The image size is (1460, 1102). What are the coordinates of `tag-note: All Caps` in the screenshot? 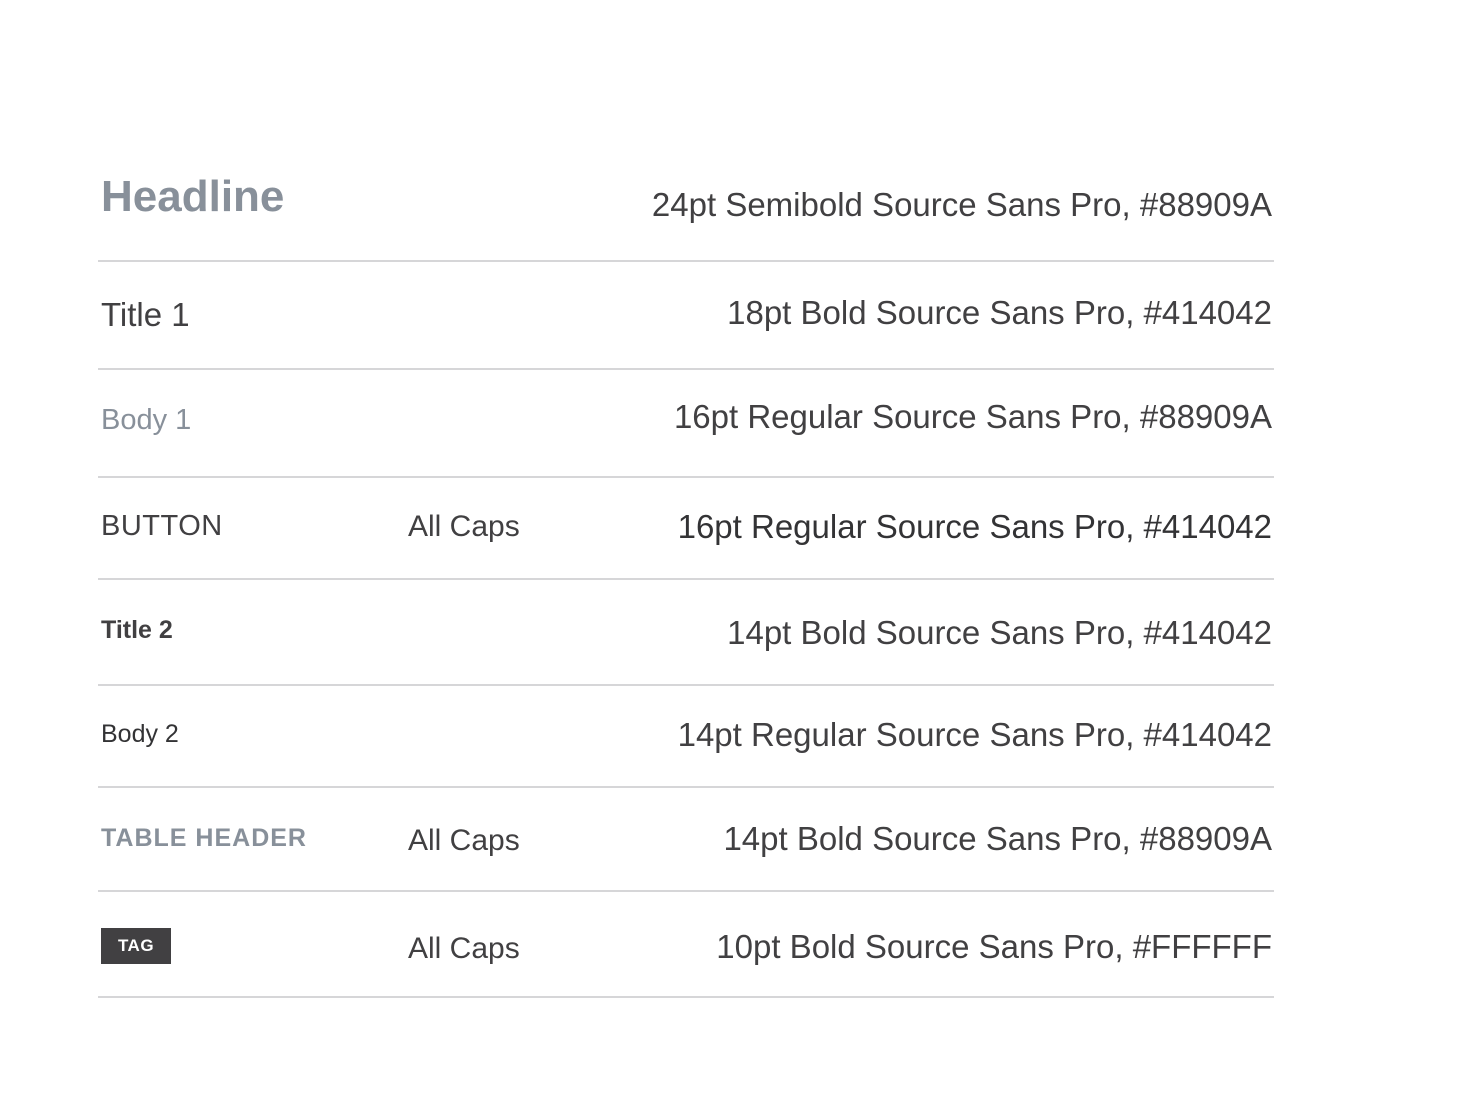 It's located at (464, 948).